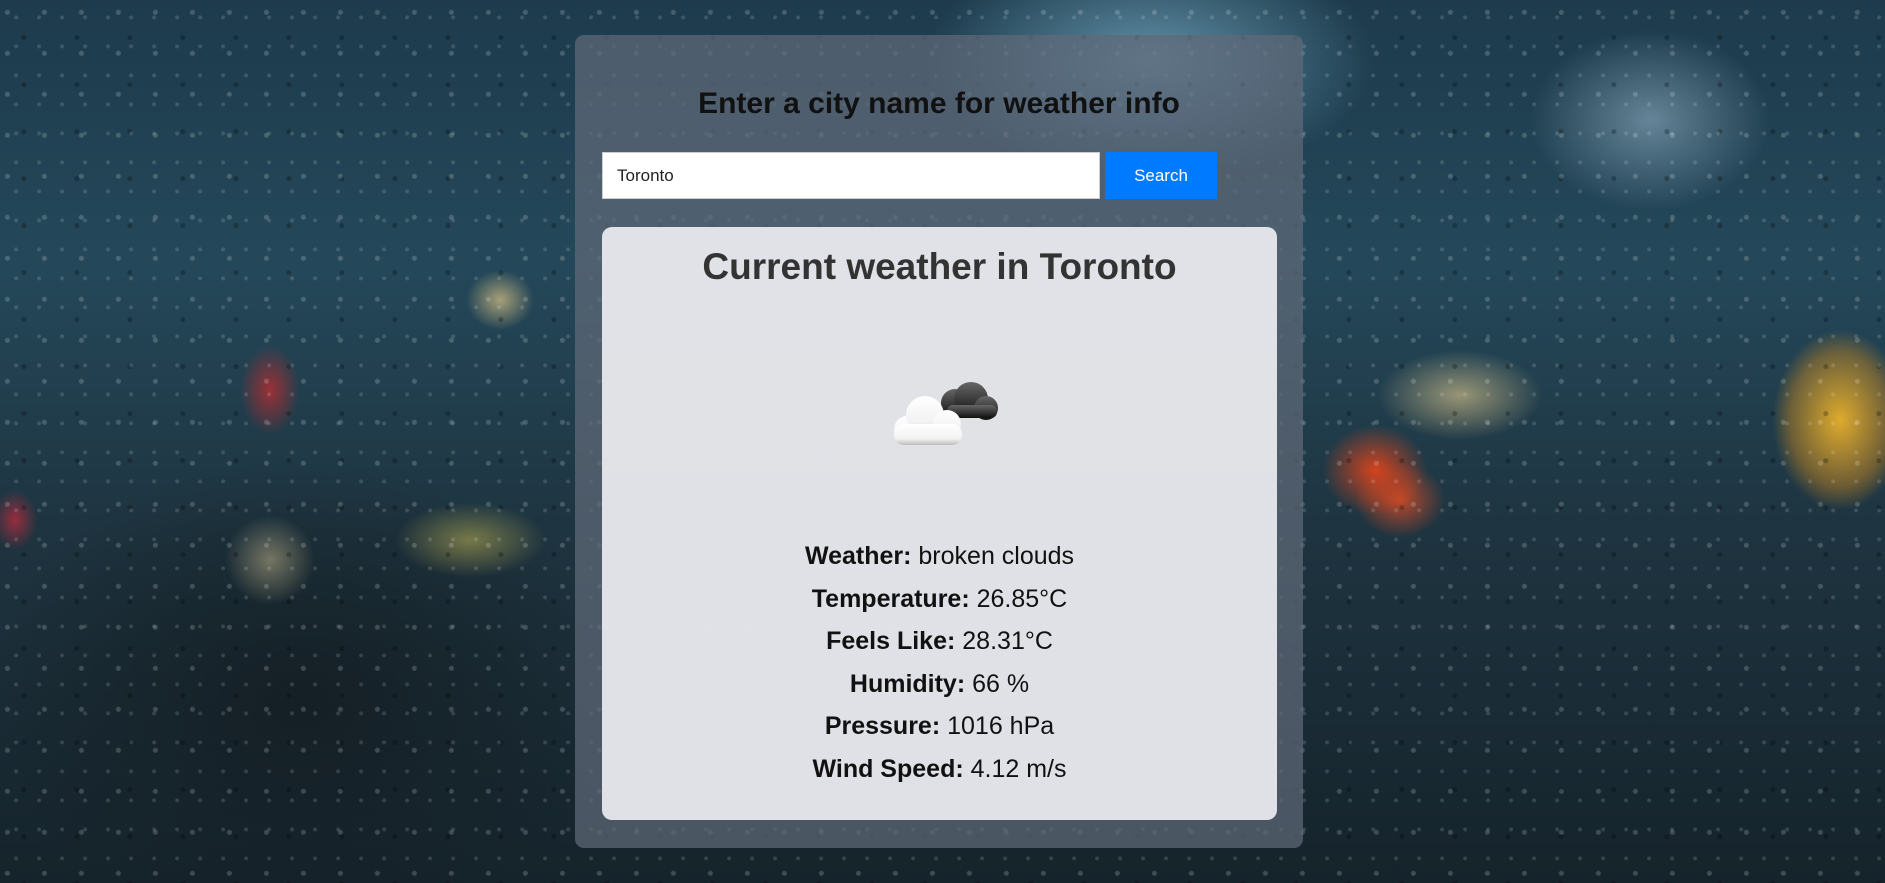  What do you see at coordinates (946, 413) in the screenshot?
I see `broken-clouds-icon` at bounding box center [946, 413].